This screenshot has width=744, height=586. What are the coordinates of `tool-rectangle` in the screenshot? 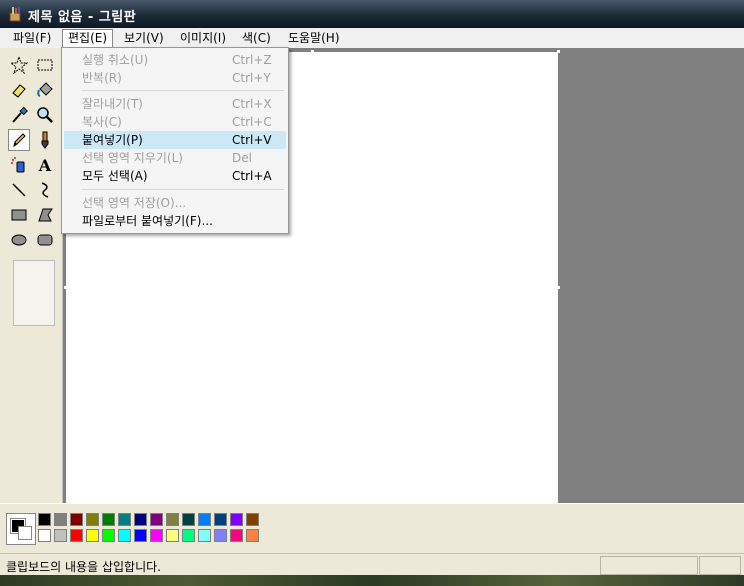 It's located at (19, 215).